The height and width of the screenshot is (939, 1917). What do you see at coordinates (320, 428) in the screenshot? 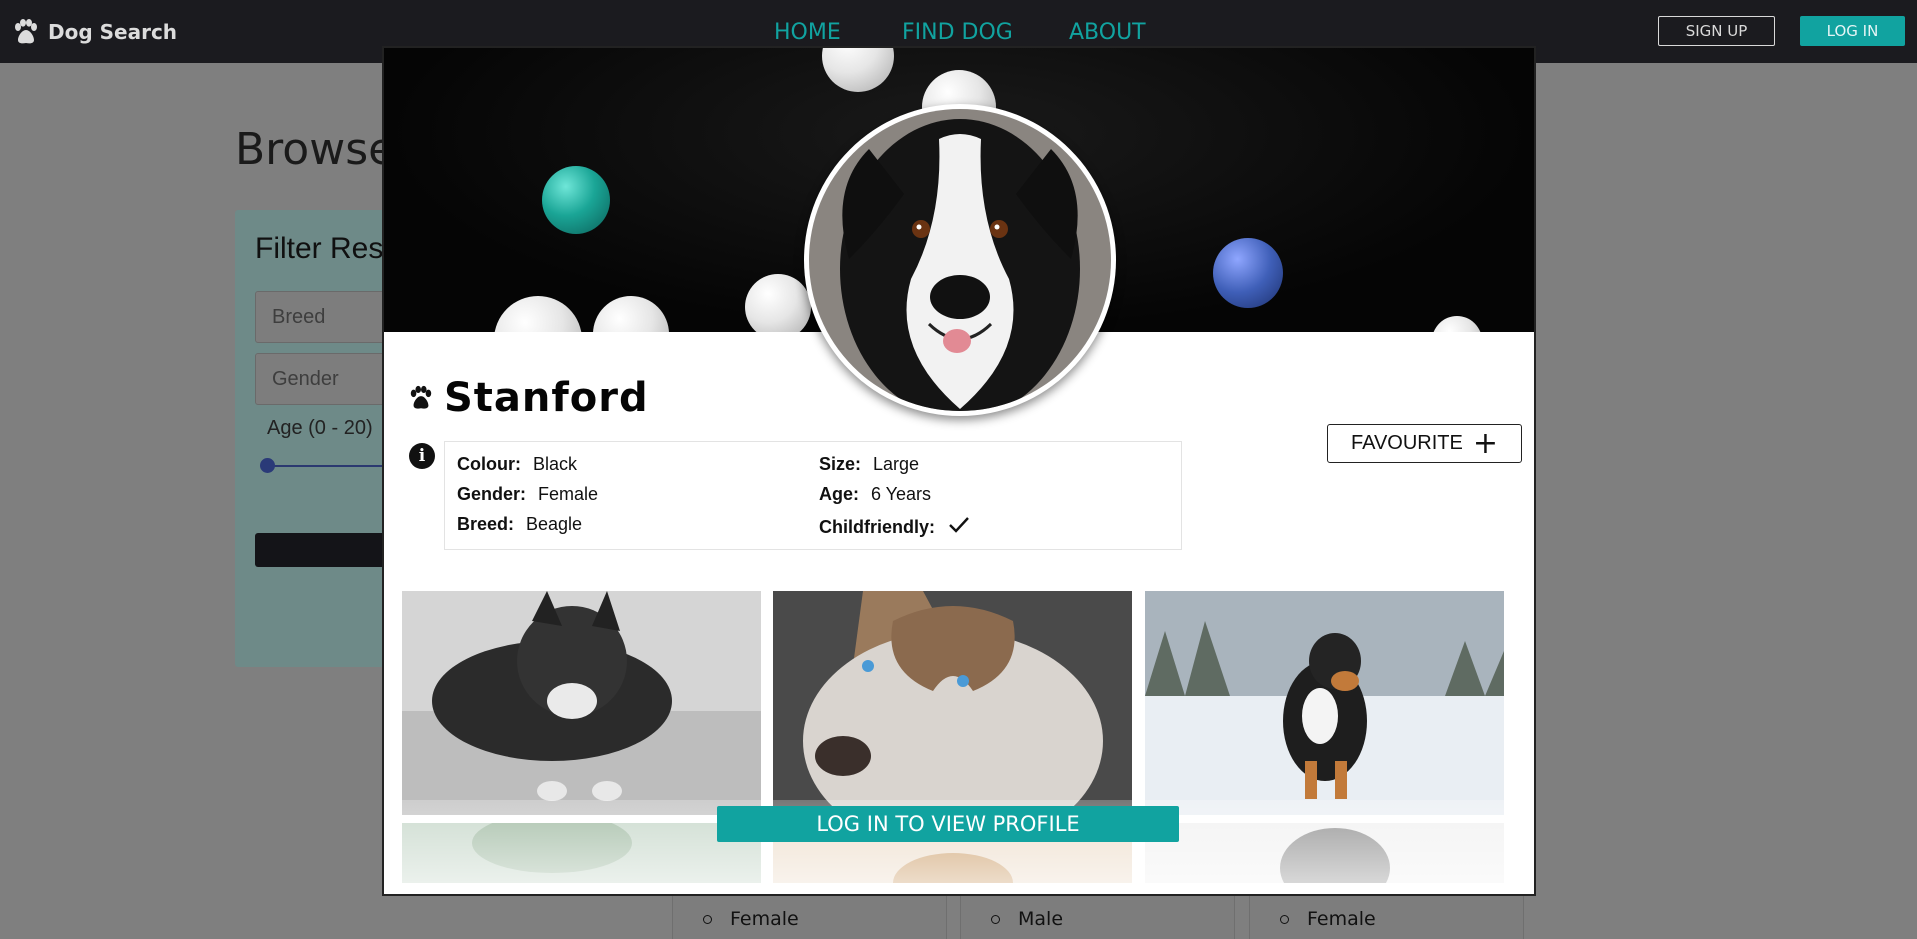
I see `age-range-label: Age (0 - 20)` at bounding box center [320, 428].